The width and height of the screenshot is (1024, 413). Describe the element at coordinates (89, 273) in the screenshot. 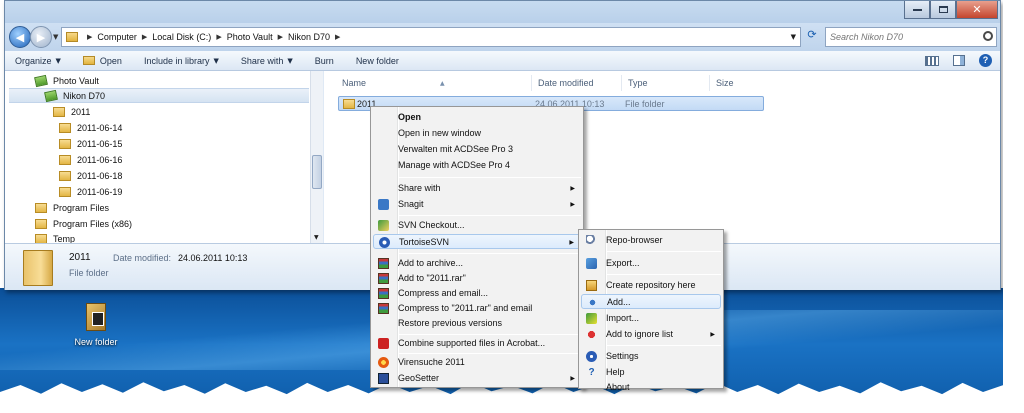

I see `details-type: File folder` at that location.